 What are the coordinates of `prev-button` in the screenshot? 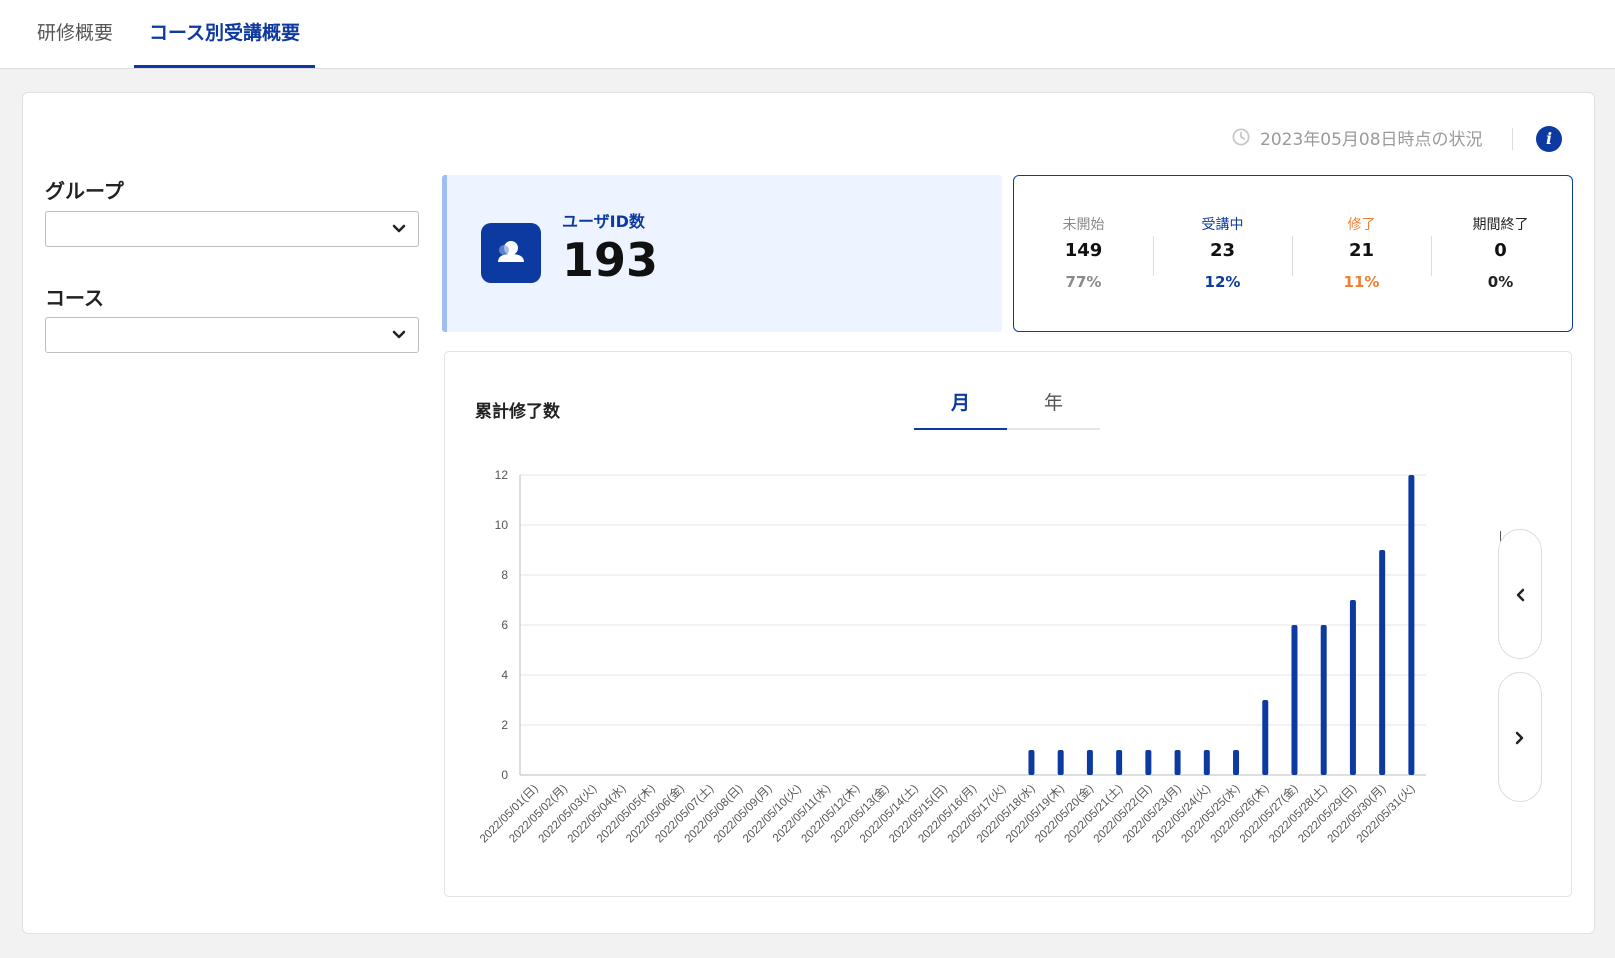 It's located at (1520, 594).